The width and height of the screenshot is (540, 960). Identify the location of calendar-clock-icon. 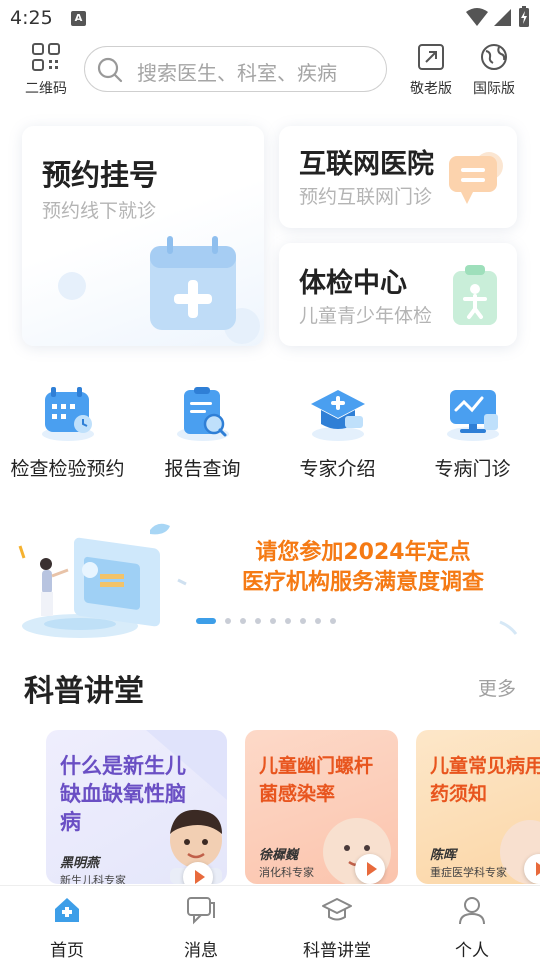
(68, 414).